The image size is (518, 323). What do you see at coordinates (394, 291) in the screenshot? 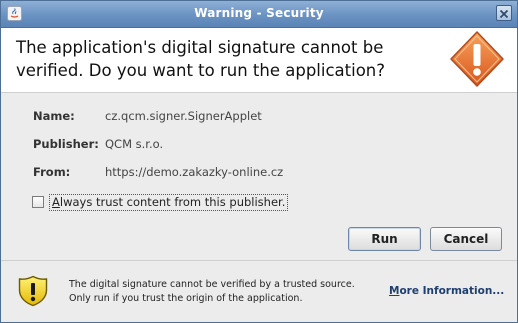
I see `mnemonic-letter: M` at bounding box center [394, 291].